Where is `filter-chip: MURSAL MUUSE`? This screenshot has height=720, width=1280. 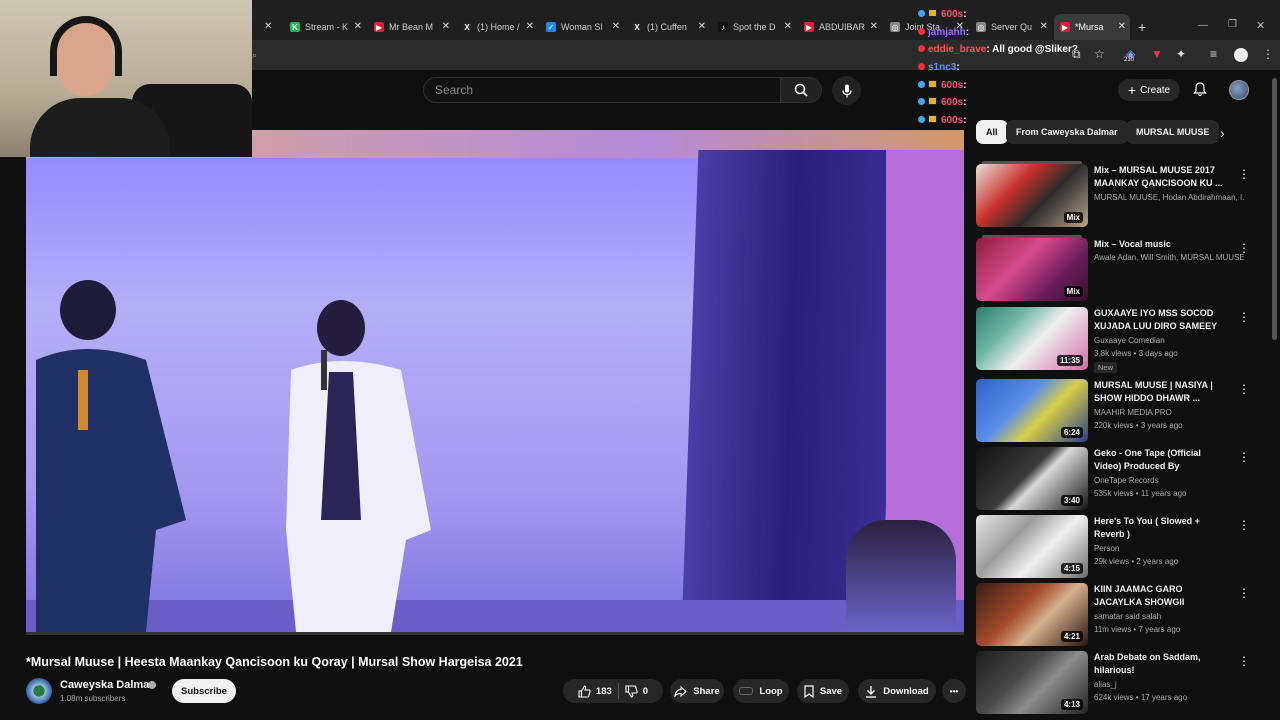 filter-chip: MURSAL MUUSE is located at coordinates (1173, 132).